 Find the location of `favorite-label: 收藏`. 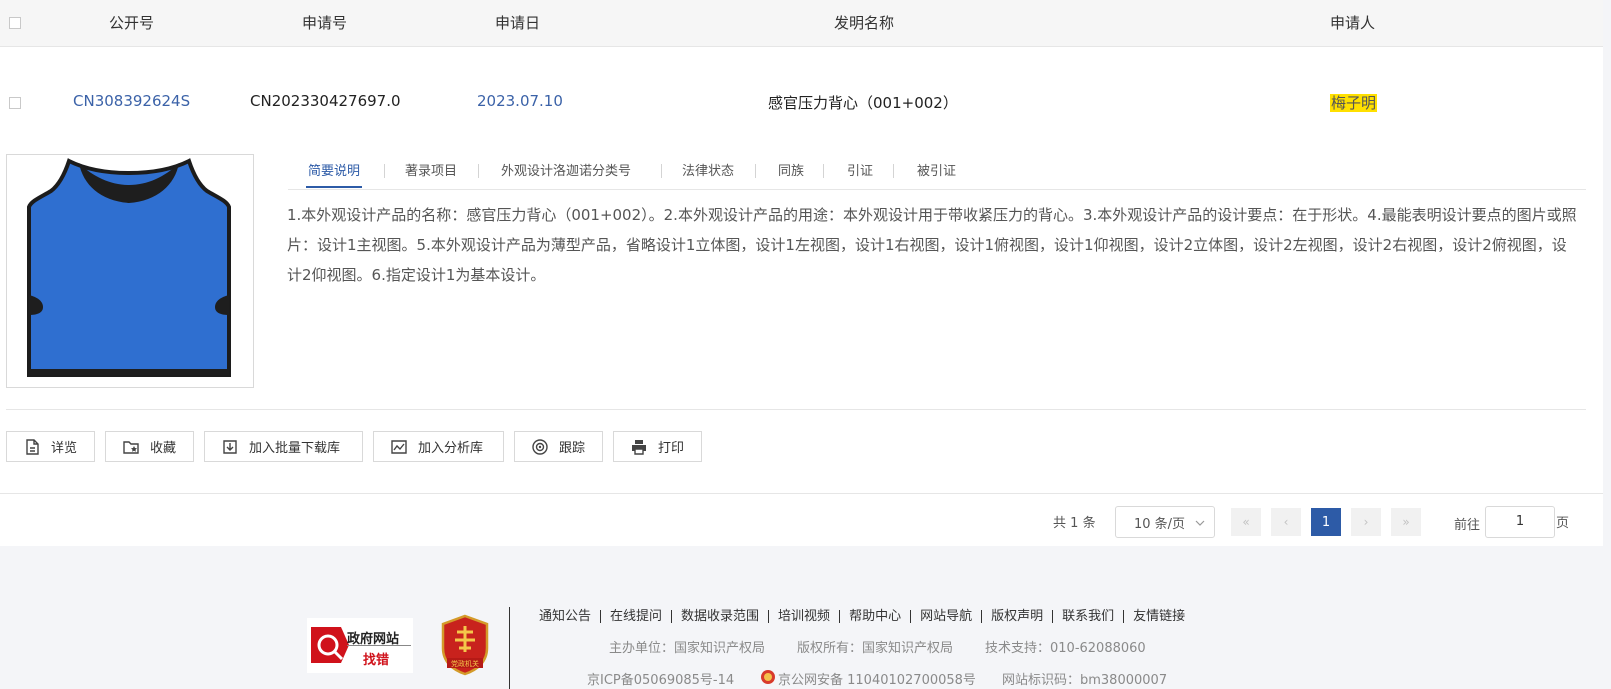

favorite-label: 收藏 is located at coordinates (163, 448).